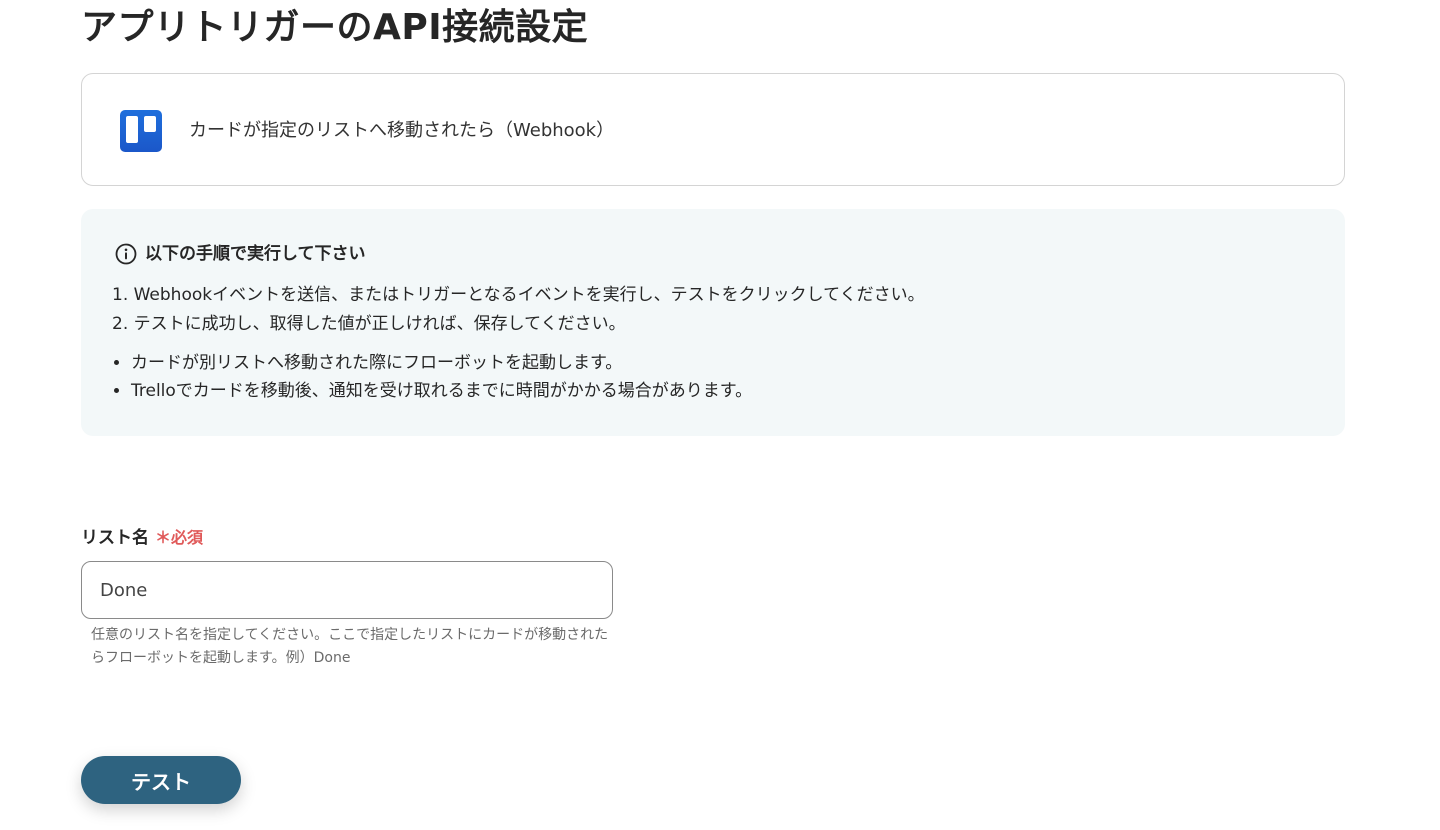 This screenshot has height=830, width=1440. Describe the element at coordinates (141, 131) in the screenshot. I see `trello-logo-icon` at that location.